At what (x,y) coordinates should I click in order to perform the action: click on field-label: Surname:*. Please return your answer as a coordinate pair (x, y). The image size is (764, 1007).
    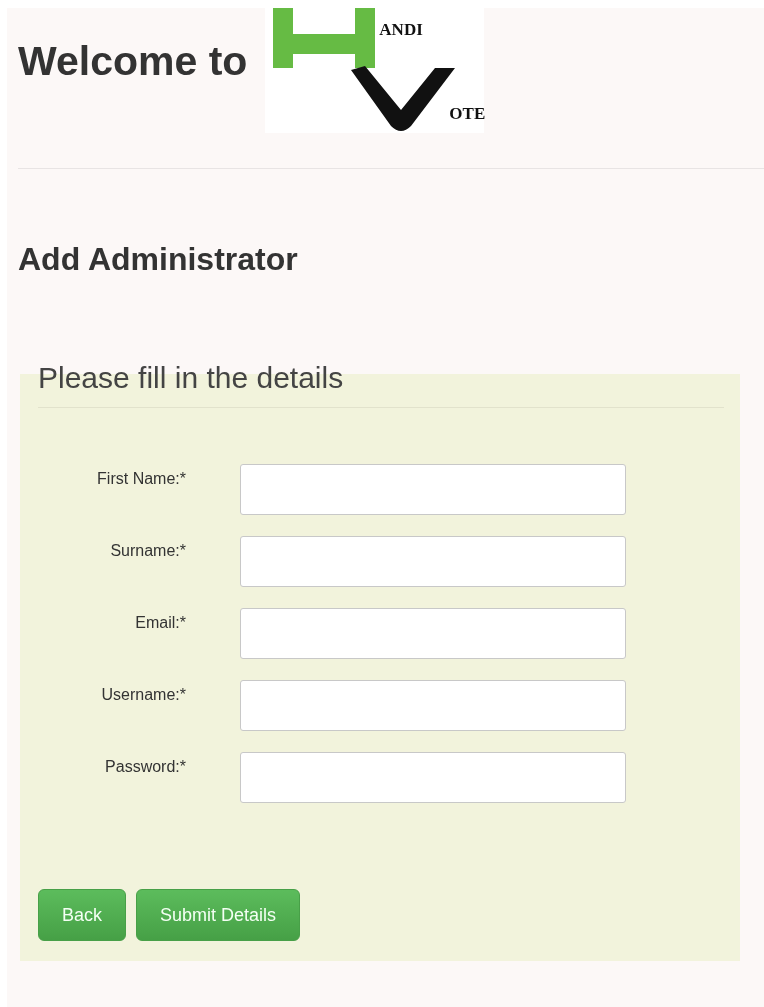
    Looking at the image, I should click on (147, 550).